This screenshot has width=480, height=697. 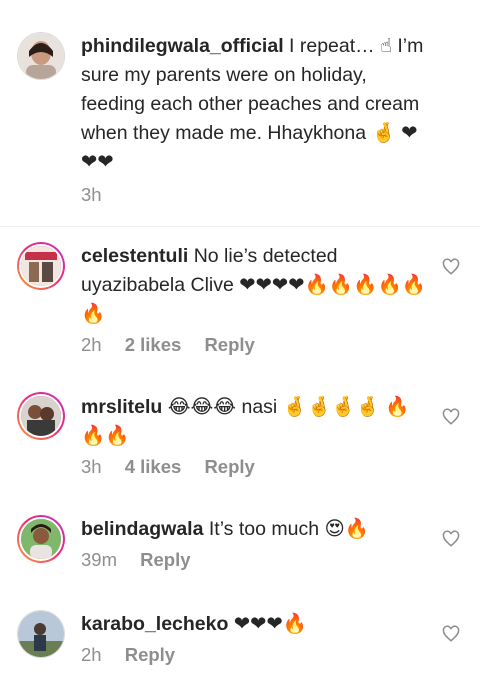 I want to click on comment-text: ❤❤❤🔥, so click(x=268, y=624).